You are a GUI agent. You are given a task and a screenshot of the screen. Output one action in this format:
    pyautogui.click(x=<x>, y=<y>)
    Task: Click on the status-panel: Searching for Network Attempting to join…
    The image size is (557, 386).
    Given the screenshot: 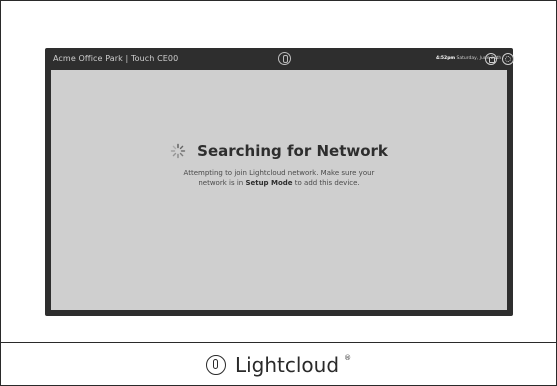 What is the action you would take?
    pyautogui.click(x=279, y=164)
    